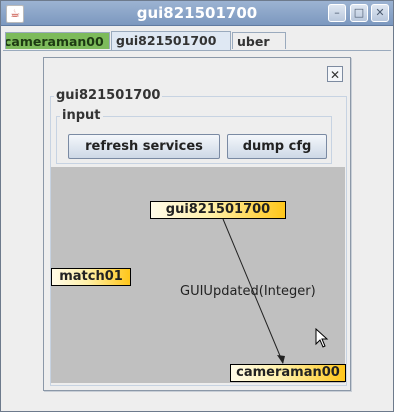 The height and width of the screenshot is (412, 394). I want to click on graph-node-gui: gui821501700, so click(218, 210).